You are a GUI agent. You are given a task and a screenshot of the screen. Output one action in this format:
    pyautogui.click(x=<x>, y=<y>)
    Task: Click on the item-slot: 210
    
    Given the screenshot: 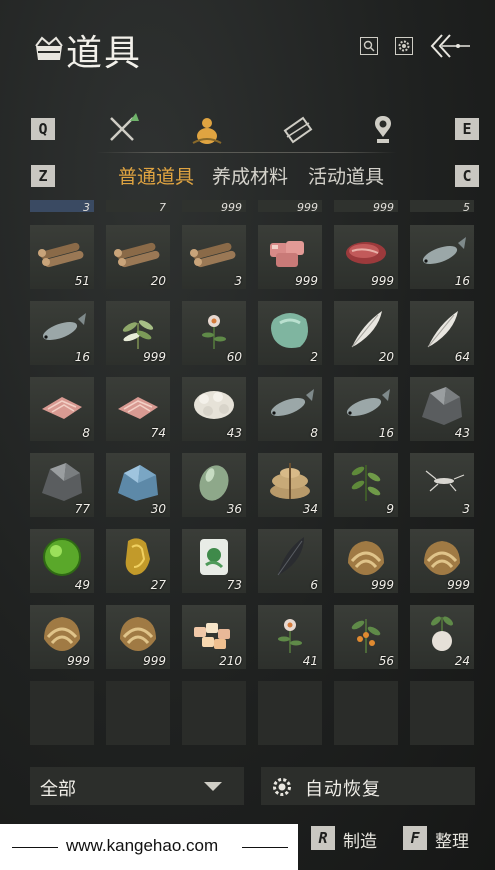 What is the action you would take?
    pyautogui.click(x=214, y=637)
    